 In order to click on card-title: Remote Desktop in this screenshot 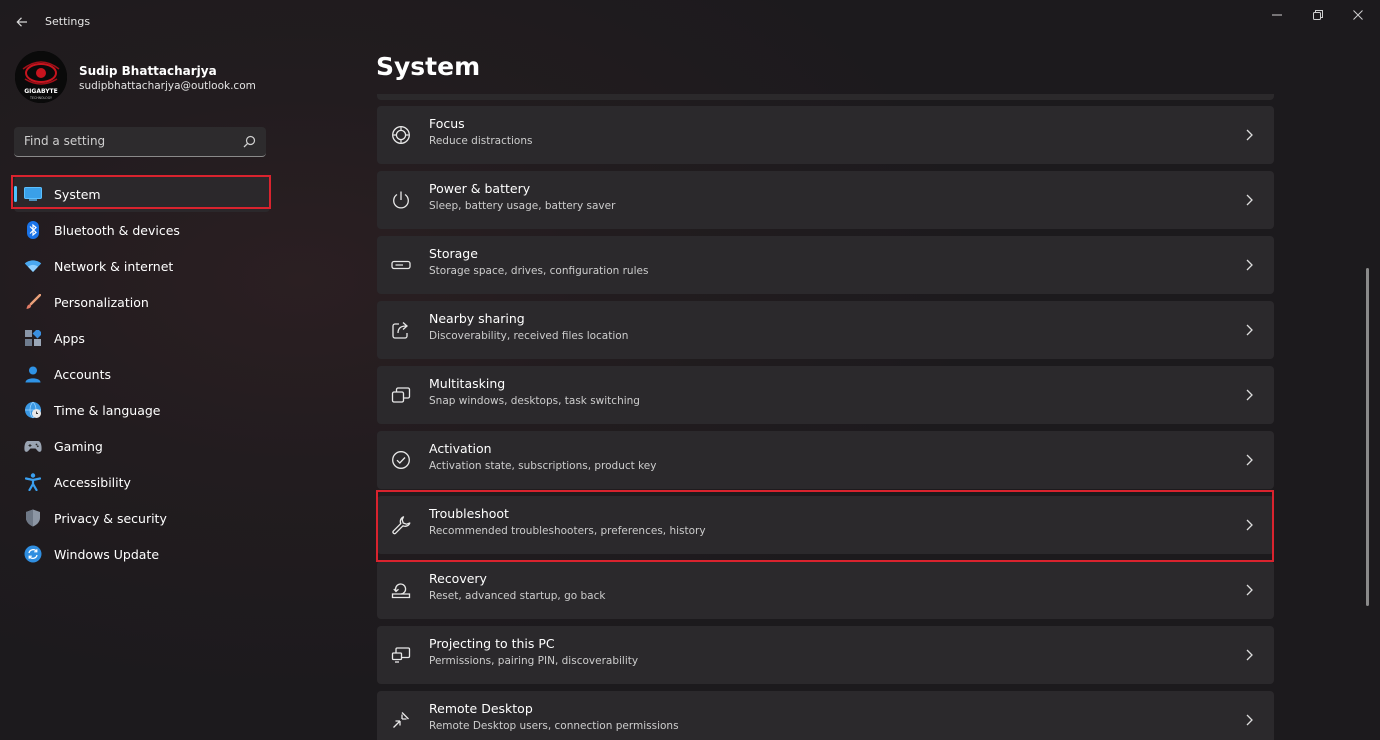, I will do `click(481, 708)`.